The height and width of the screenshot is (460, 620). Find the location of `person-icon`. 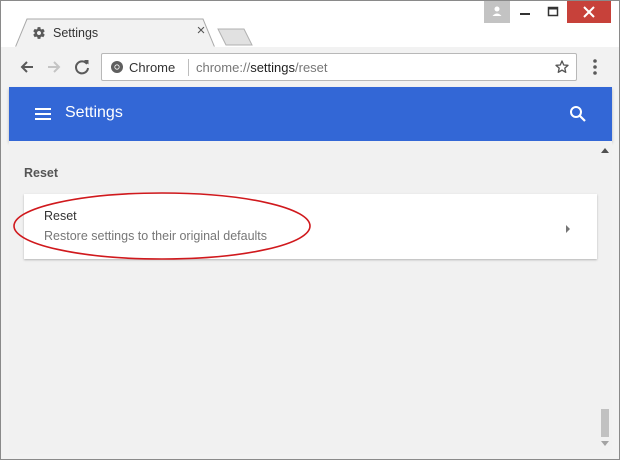

person-icon is located at coordinates (497, 11).